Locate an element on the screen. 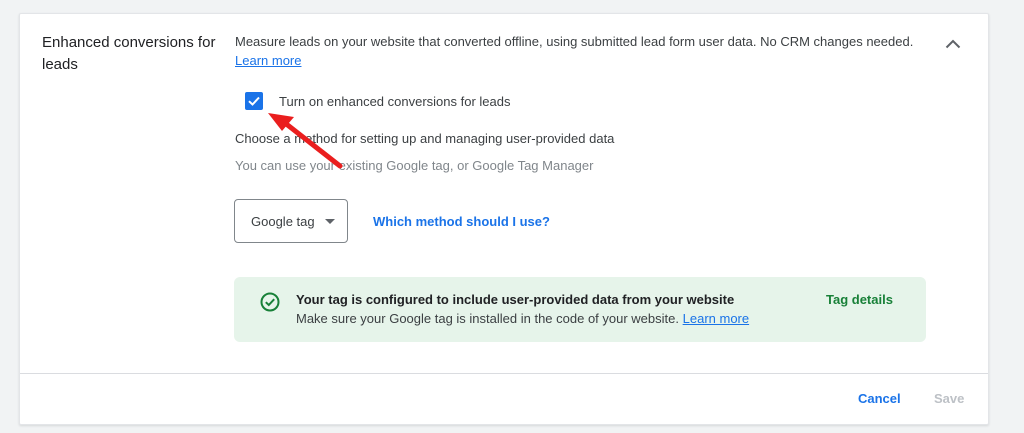 The width and height of the screenshot is (1024, 433). cancel-button: Cancel is located at coordinates (879, 398).